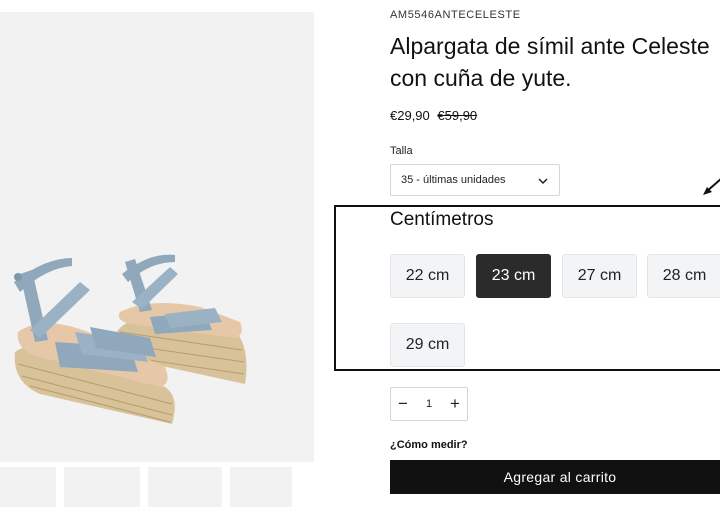  What do you see at coordinates (427, 276) in the screenshot?
I see `size-option-22: 22 cm` at bounding box center [427, 276].